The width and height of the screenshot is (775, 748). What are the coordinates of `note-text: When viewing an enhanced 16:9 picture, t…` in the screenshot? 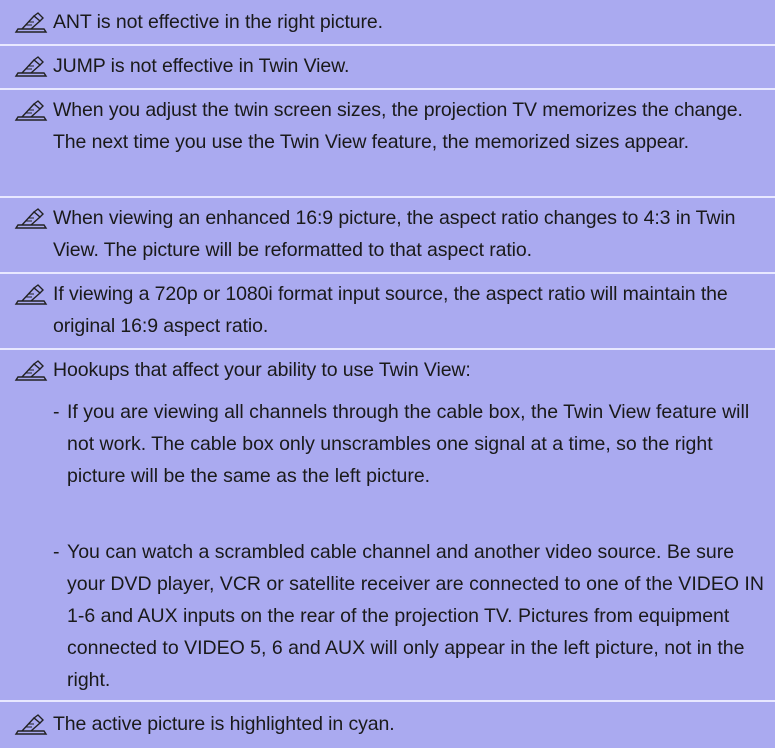 It's located at (394, 234).